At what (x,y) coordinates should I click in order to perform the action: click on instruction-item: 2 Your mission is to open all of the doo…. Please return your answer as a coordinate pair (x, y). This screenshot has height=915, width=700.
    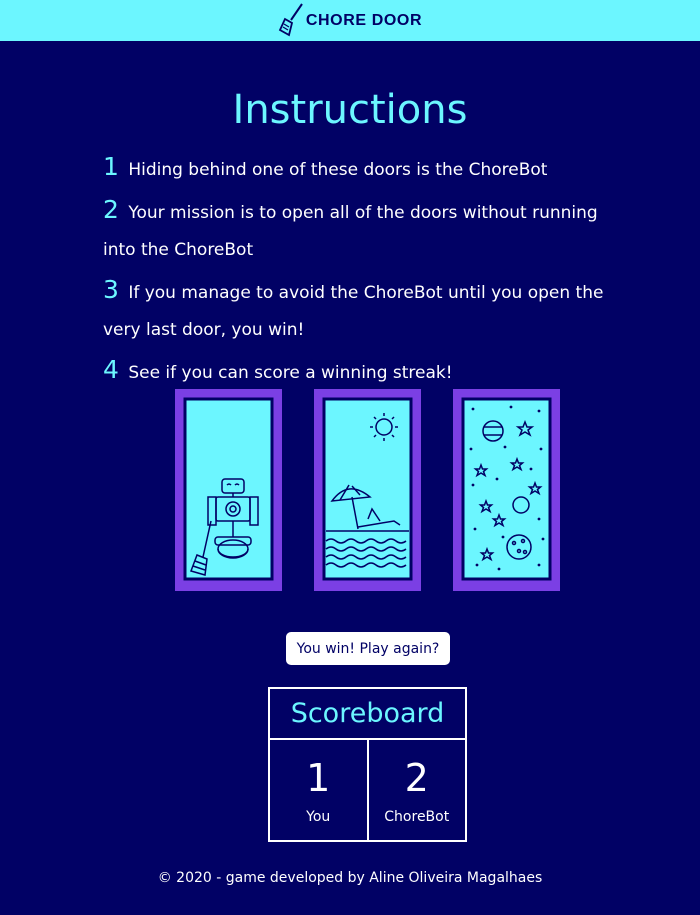
    Looking at the image, I should click on (368, 230).